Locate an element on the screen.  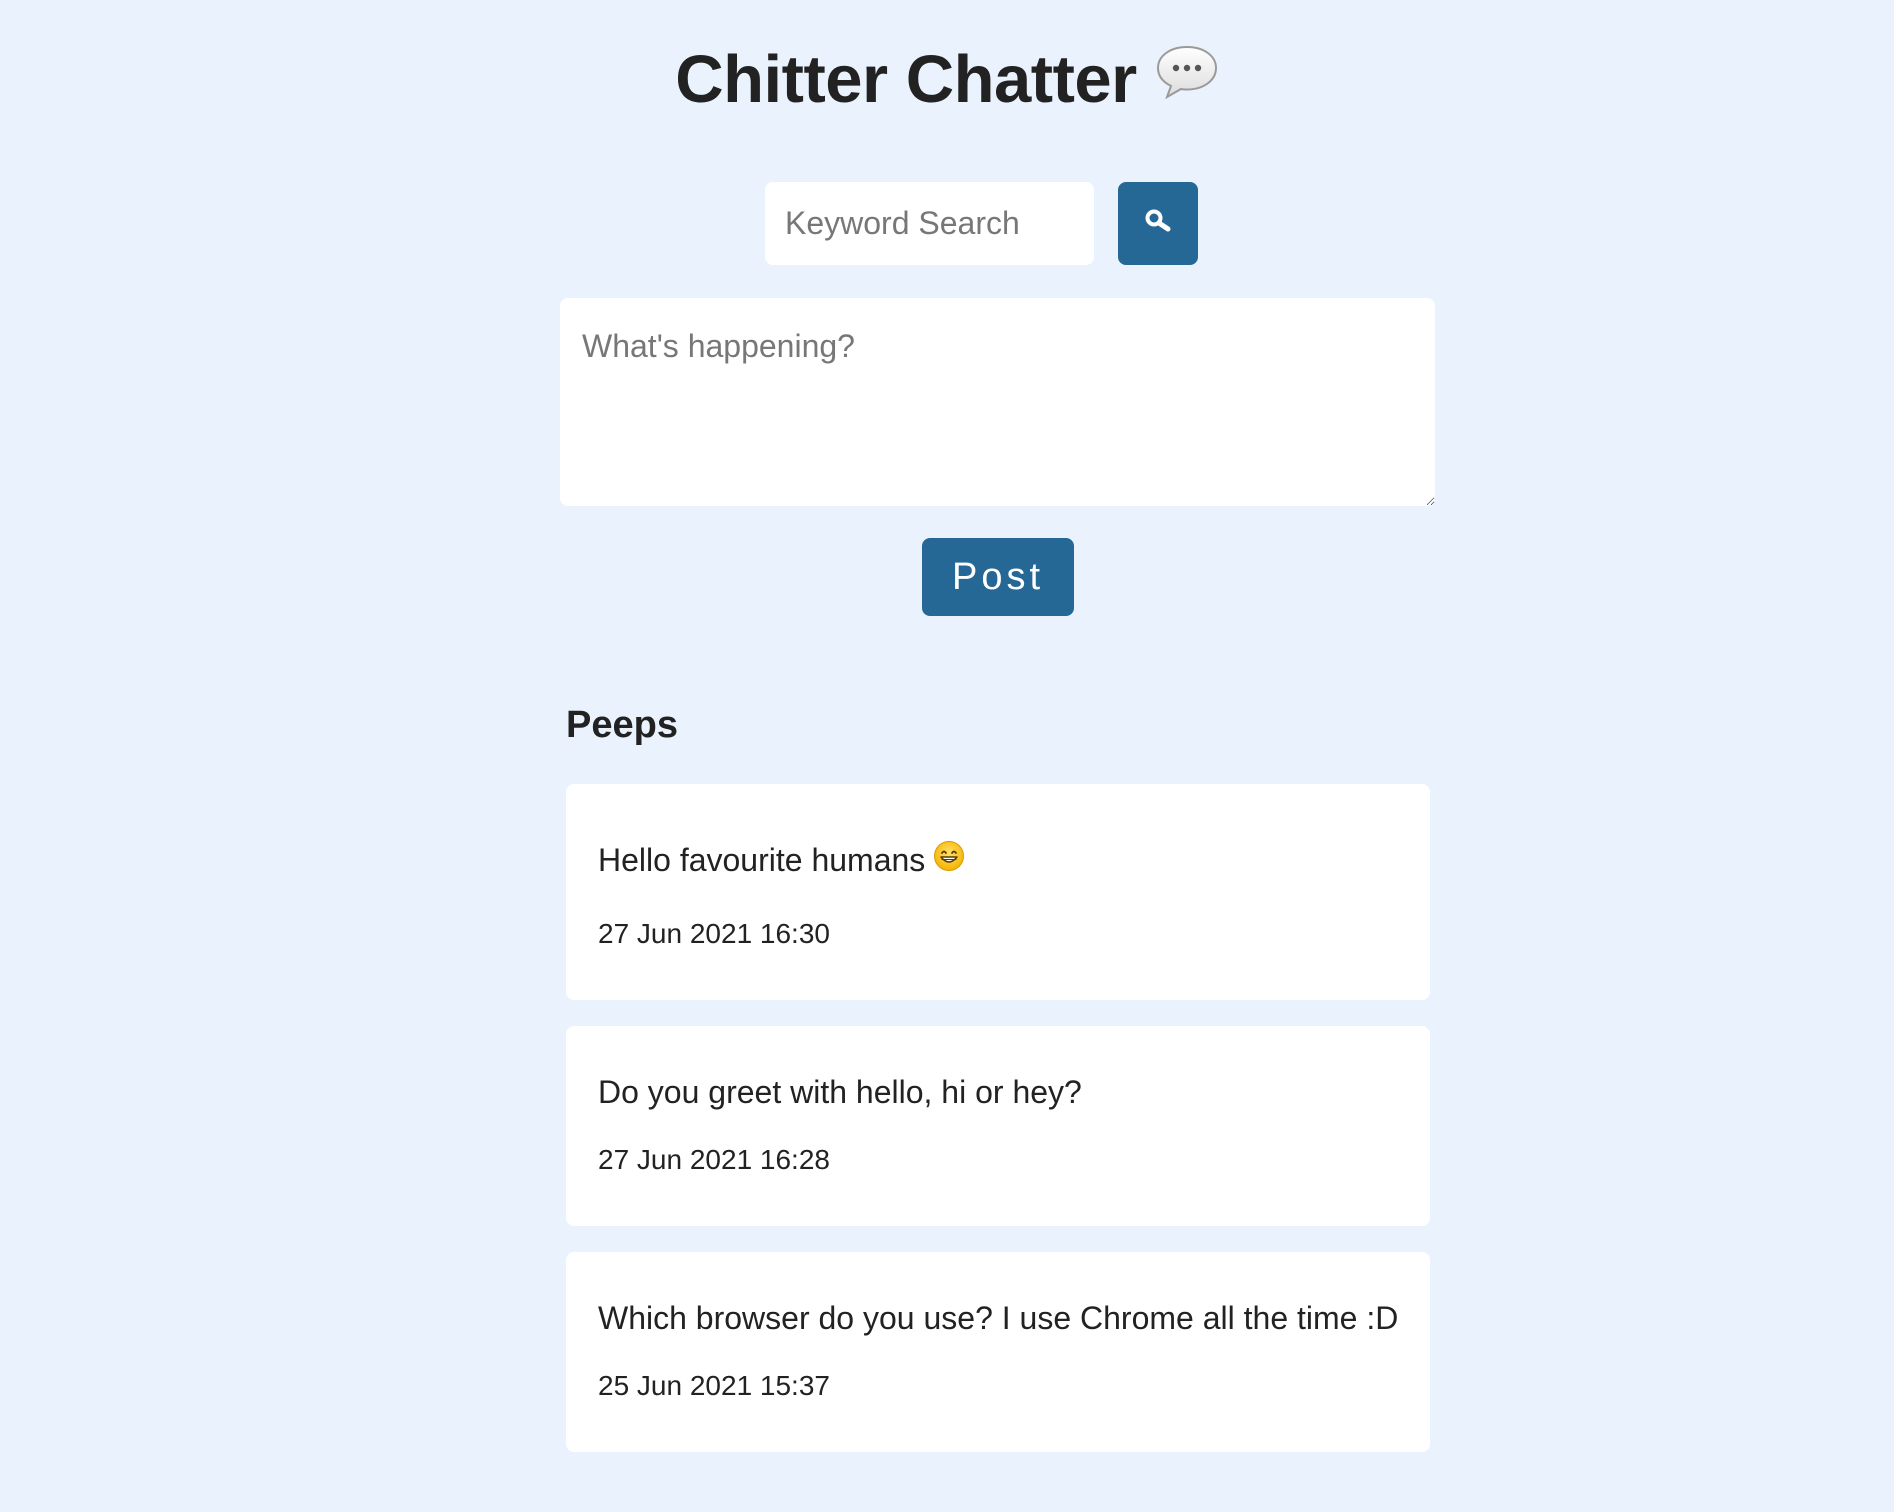
search-button is located at coordinates (1158, 223).